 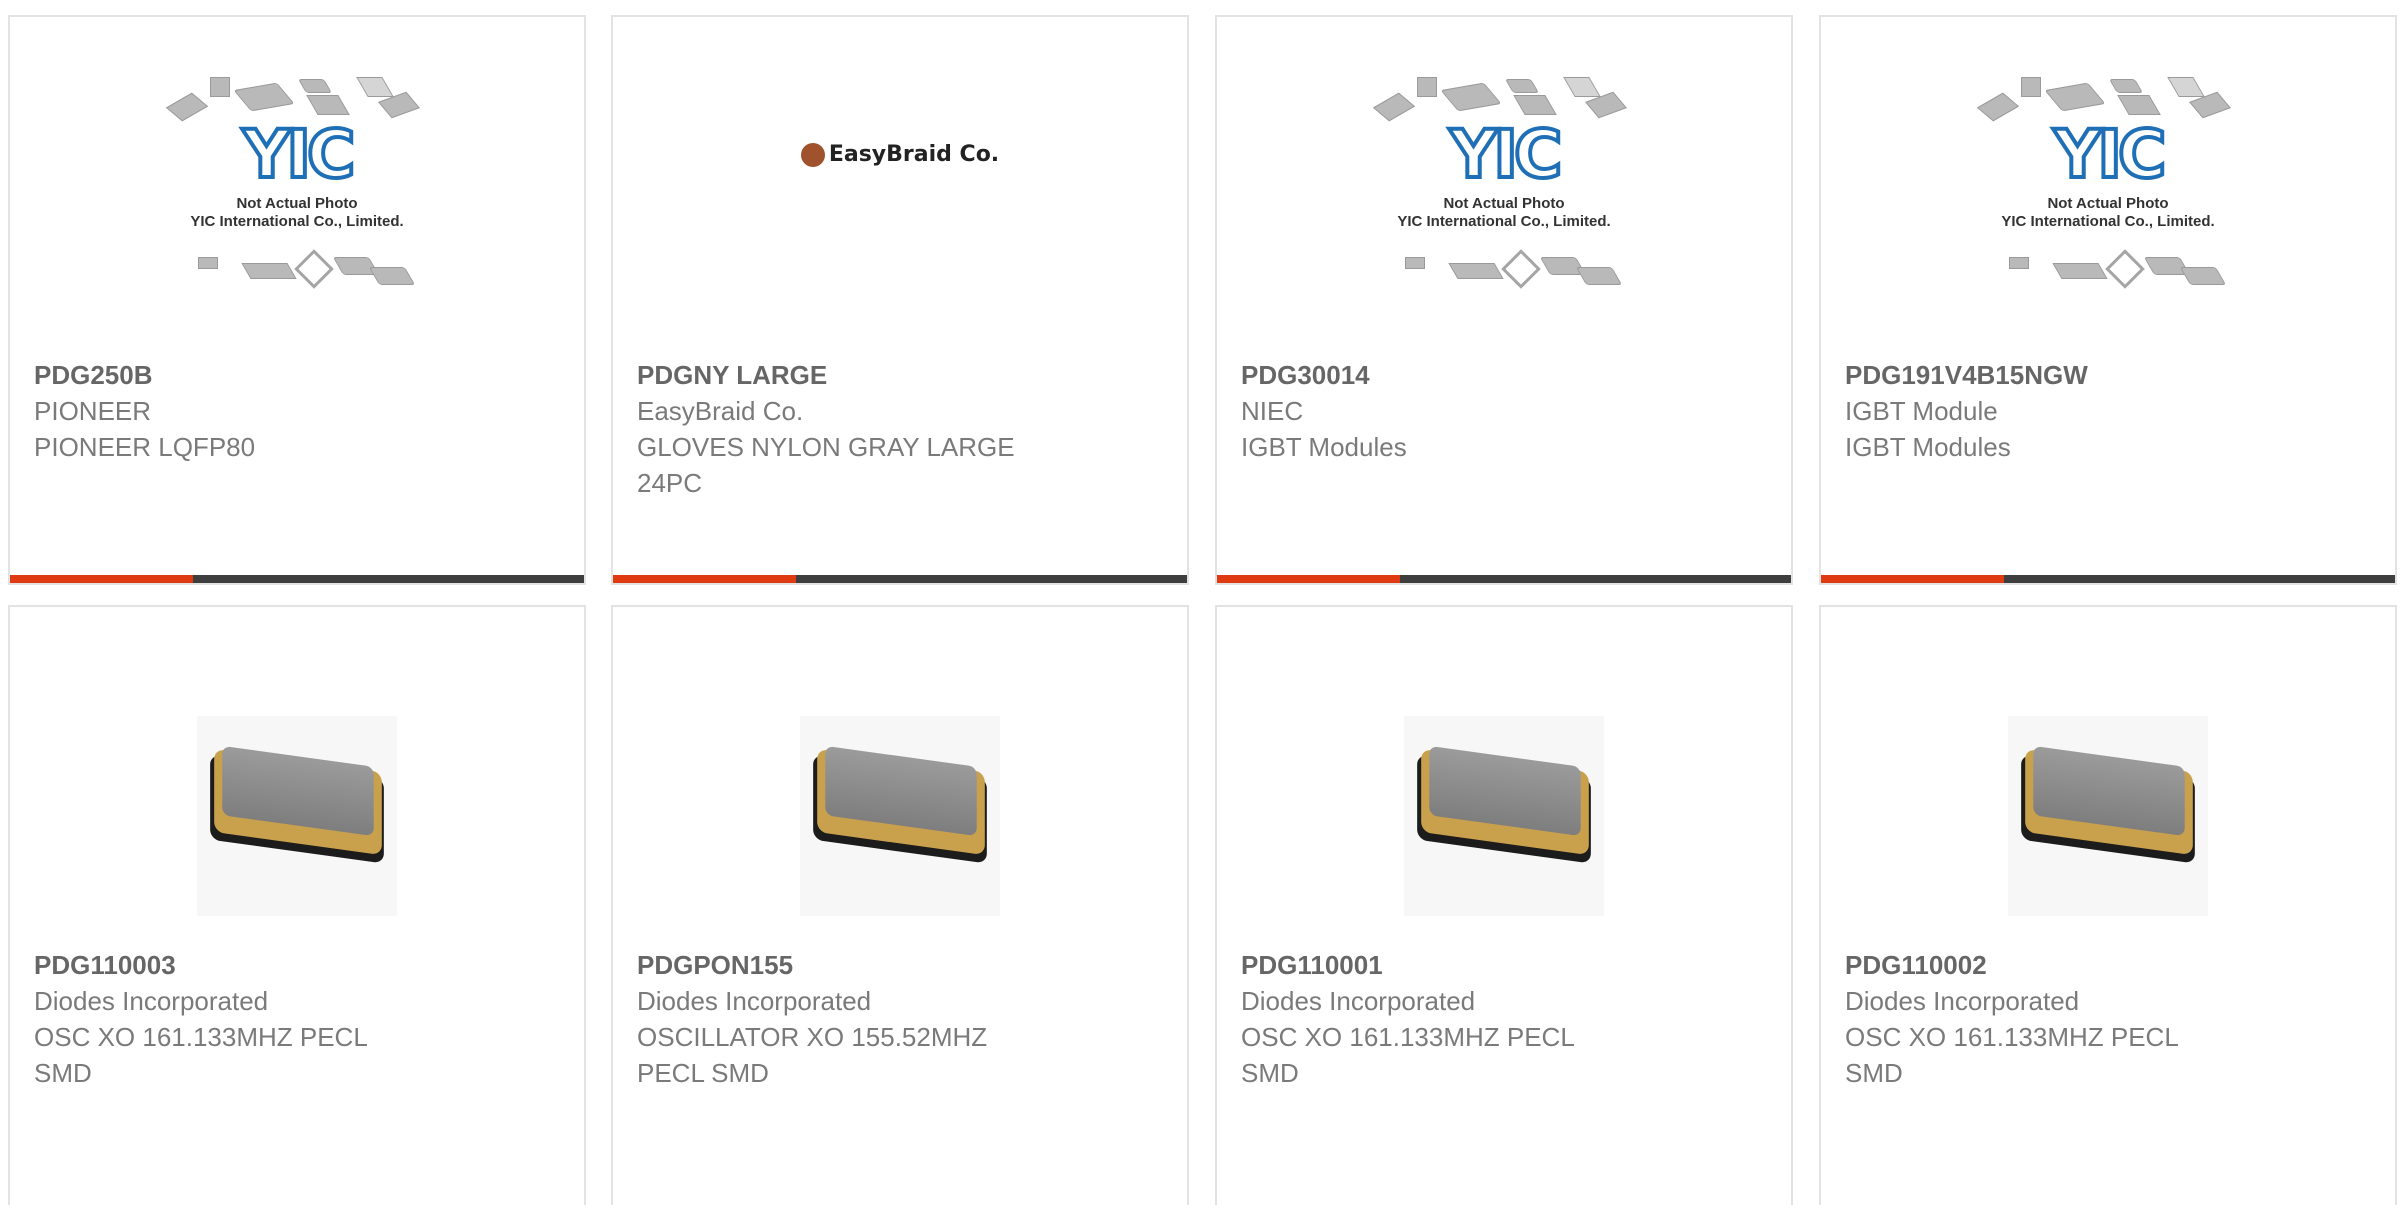 I want to click on part-number: PDGPON155, so click(x=900, y=965).